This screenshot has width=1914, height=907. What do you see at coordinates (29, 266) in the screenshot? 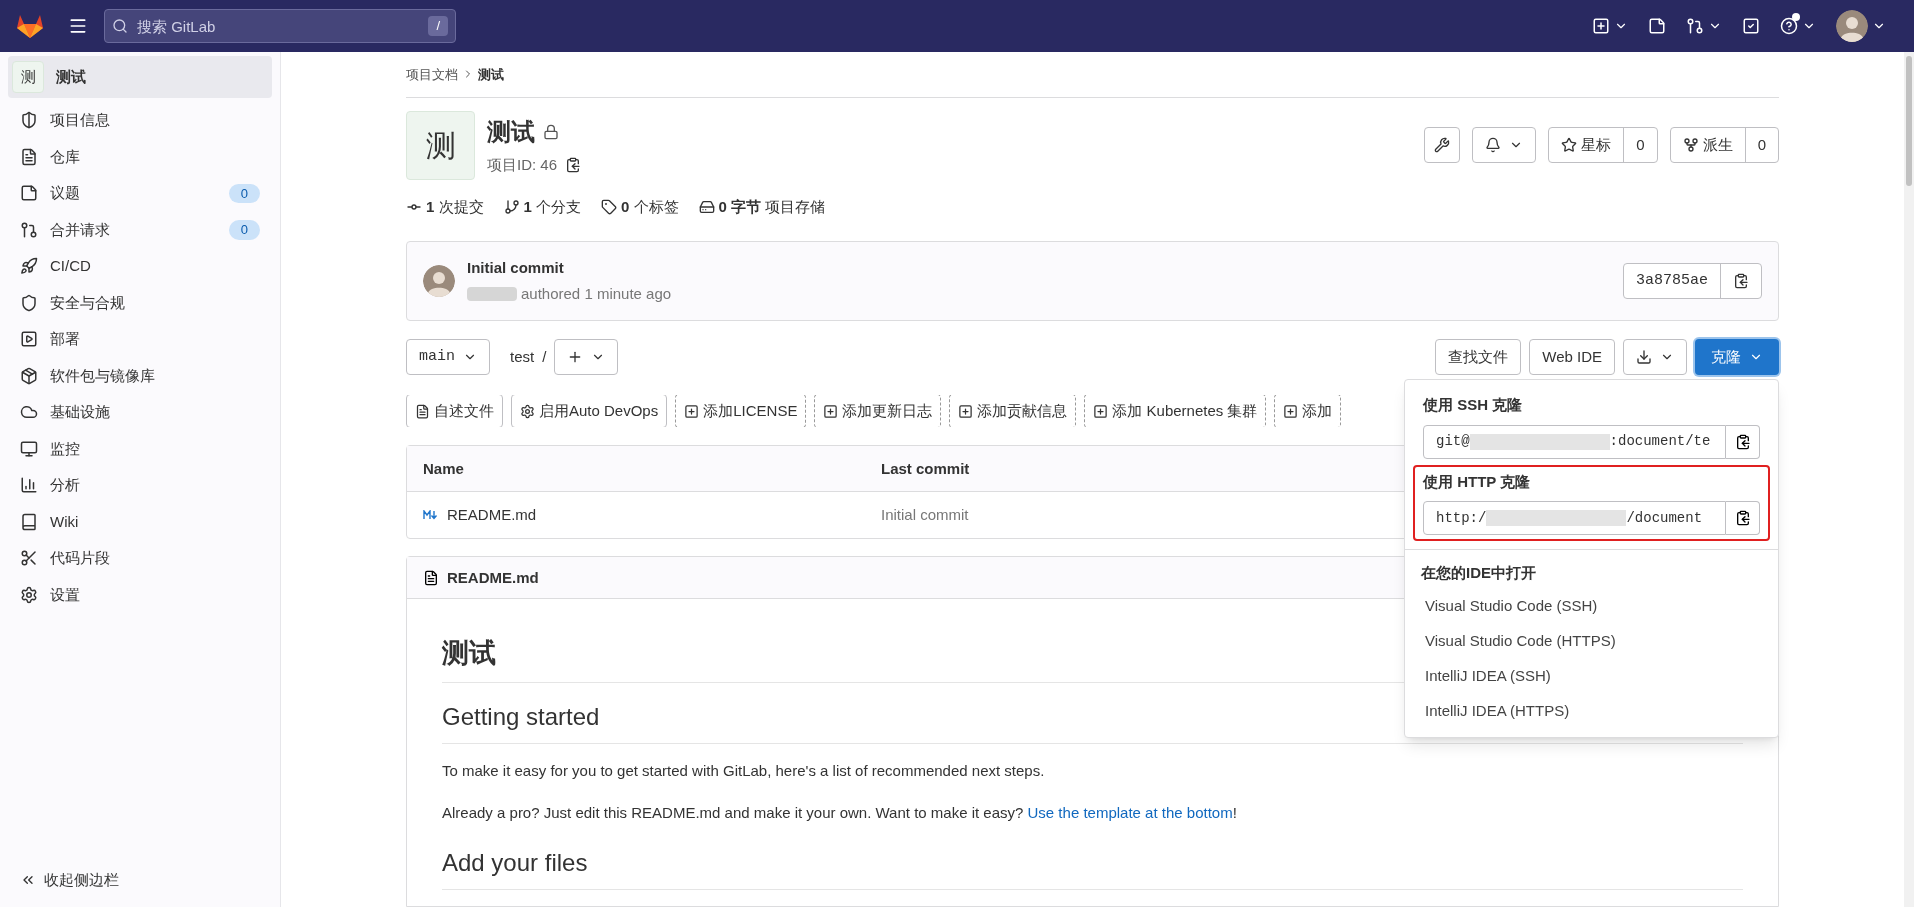
I see `rocket-icon` at bounding box center [29, 266].